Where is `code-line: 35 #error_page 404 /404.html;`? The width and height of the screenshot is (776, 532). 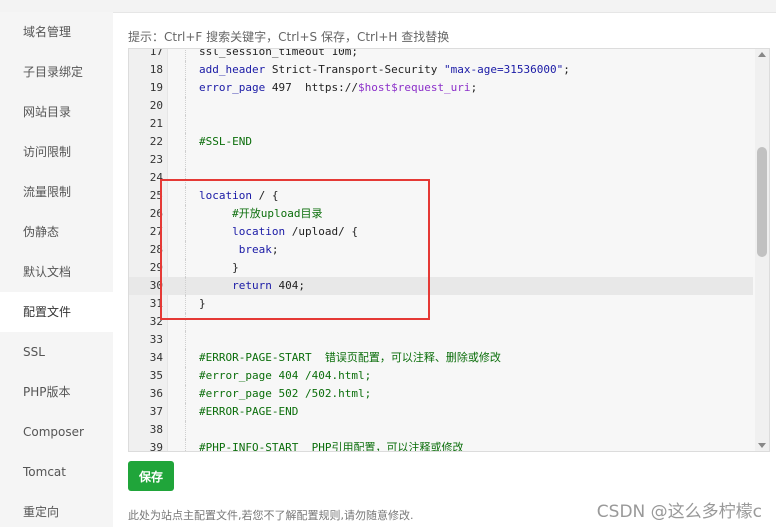
code-line: 35 #error_page 404 /404.html; is located at coordinates (441, 376).